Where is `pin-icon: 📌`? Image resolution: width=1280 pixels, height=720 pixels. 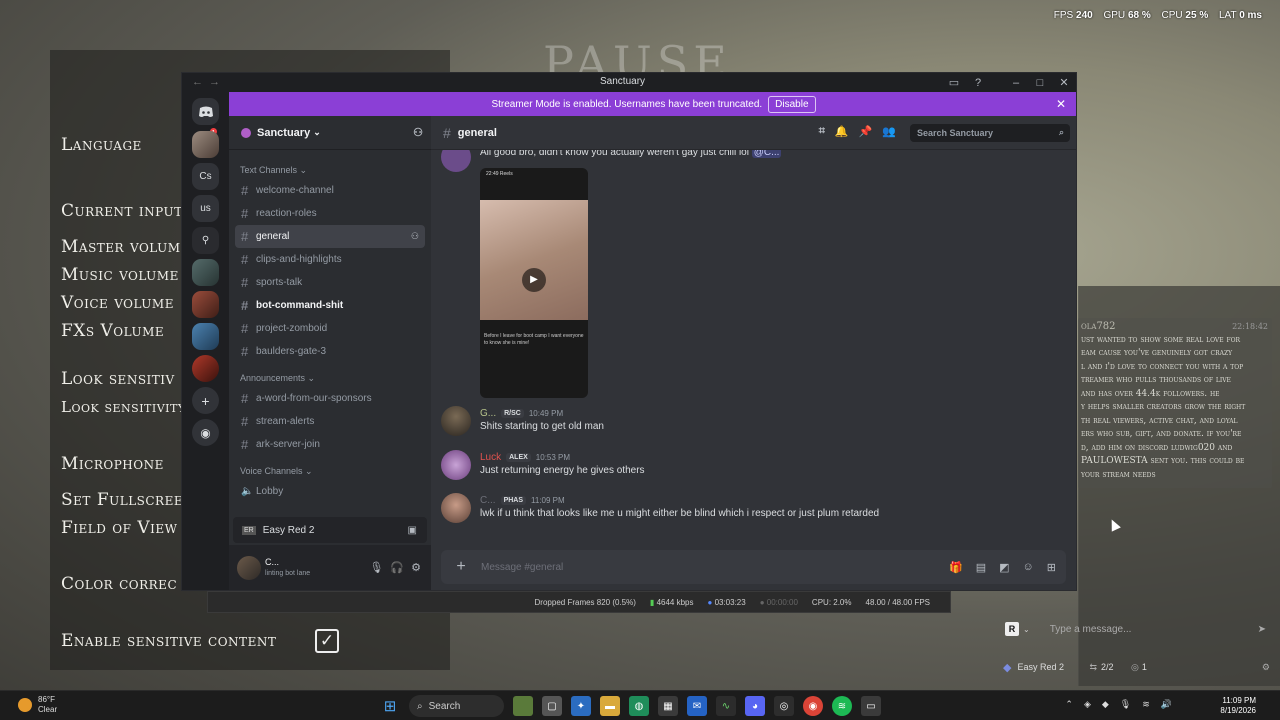
pin-icon: 📌 is located at coordinates (866, 131).